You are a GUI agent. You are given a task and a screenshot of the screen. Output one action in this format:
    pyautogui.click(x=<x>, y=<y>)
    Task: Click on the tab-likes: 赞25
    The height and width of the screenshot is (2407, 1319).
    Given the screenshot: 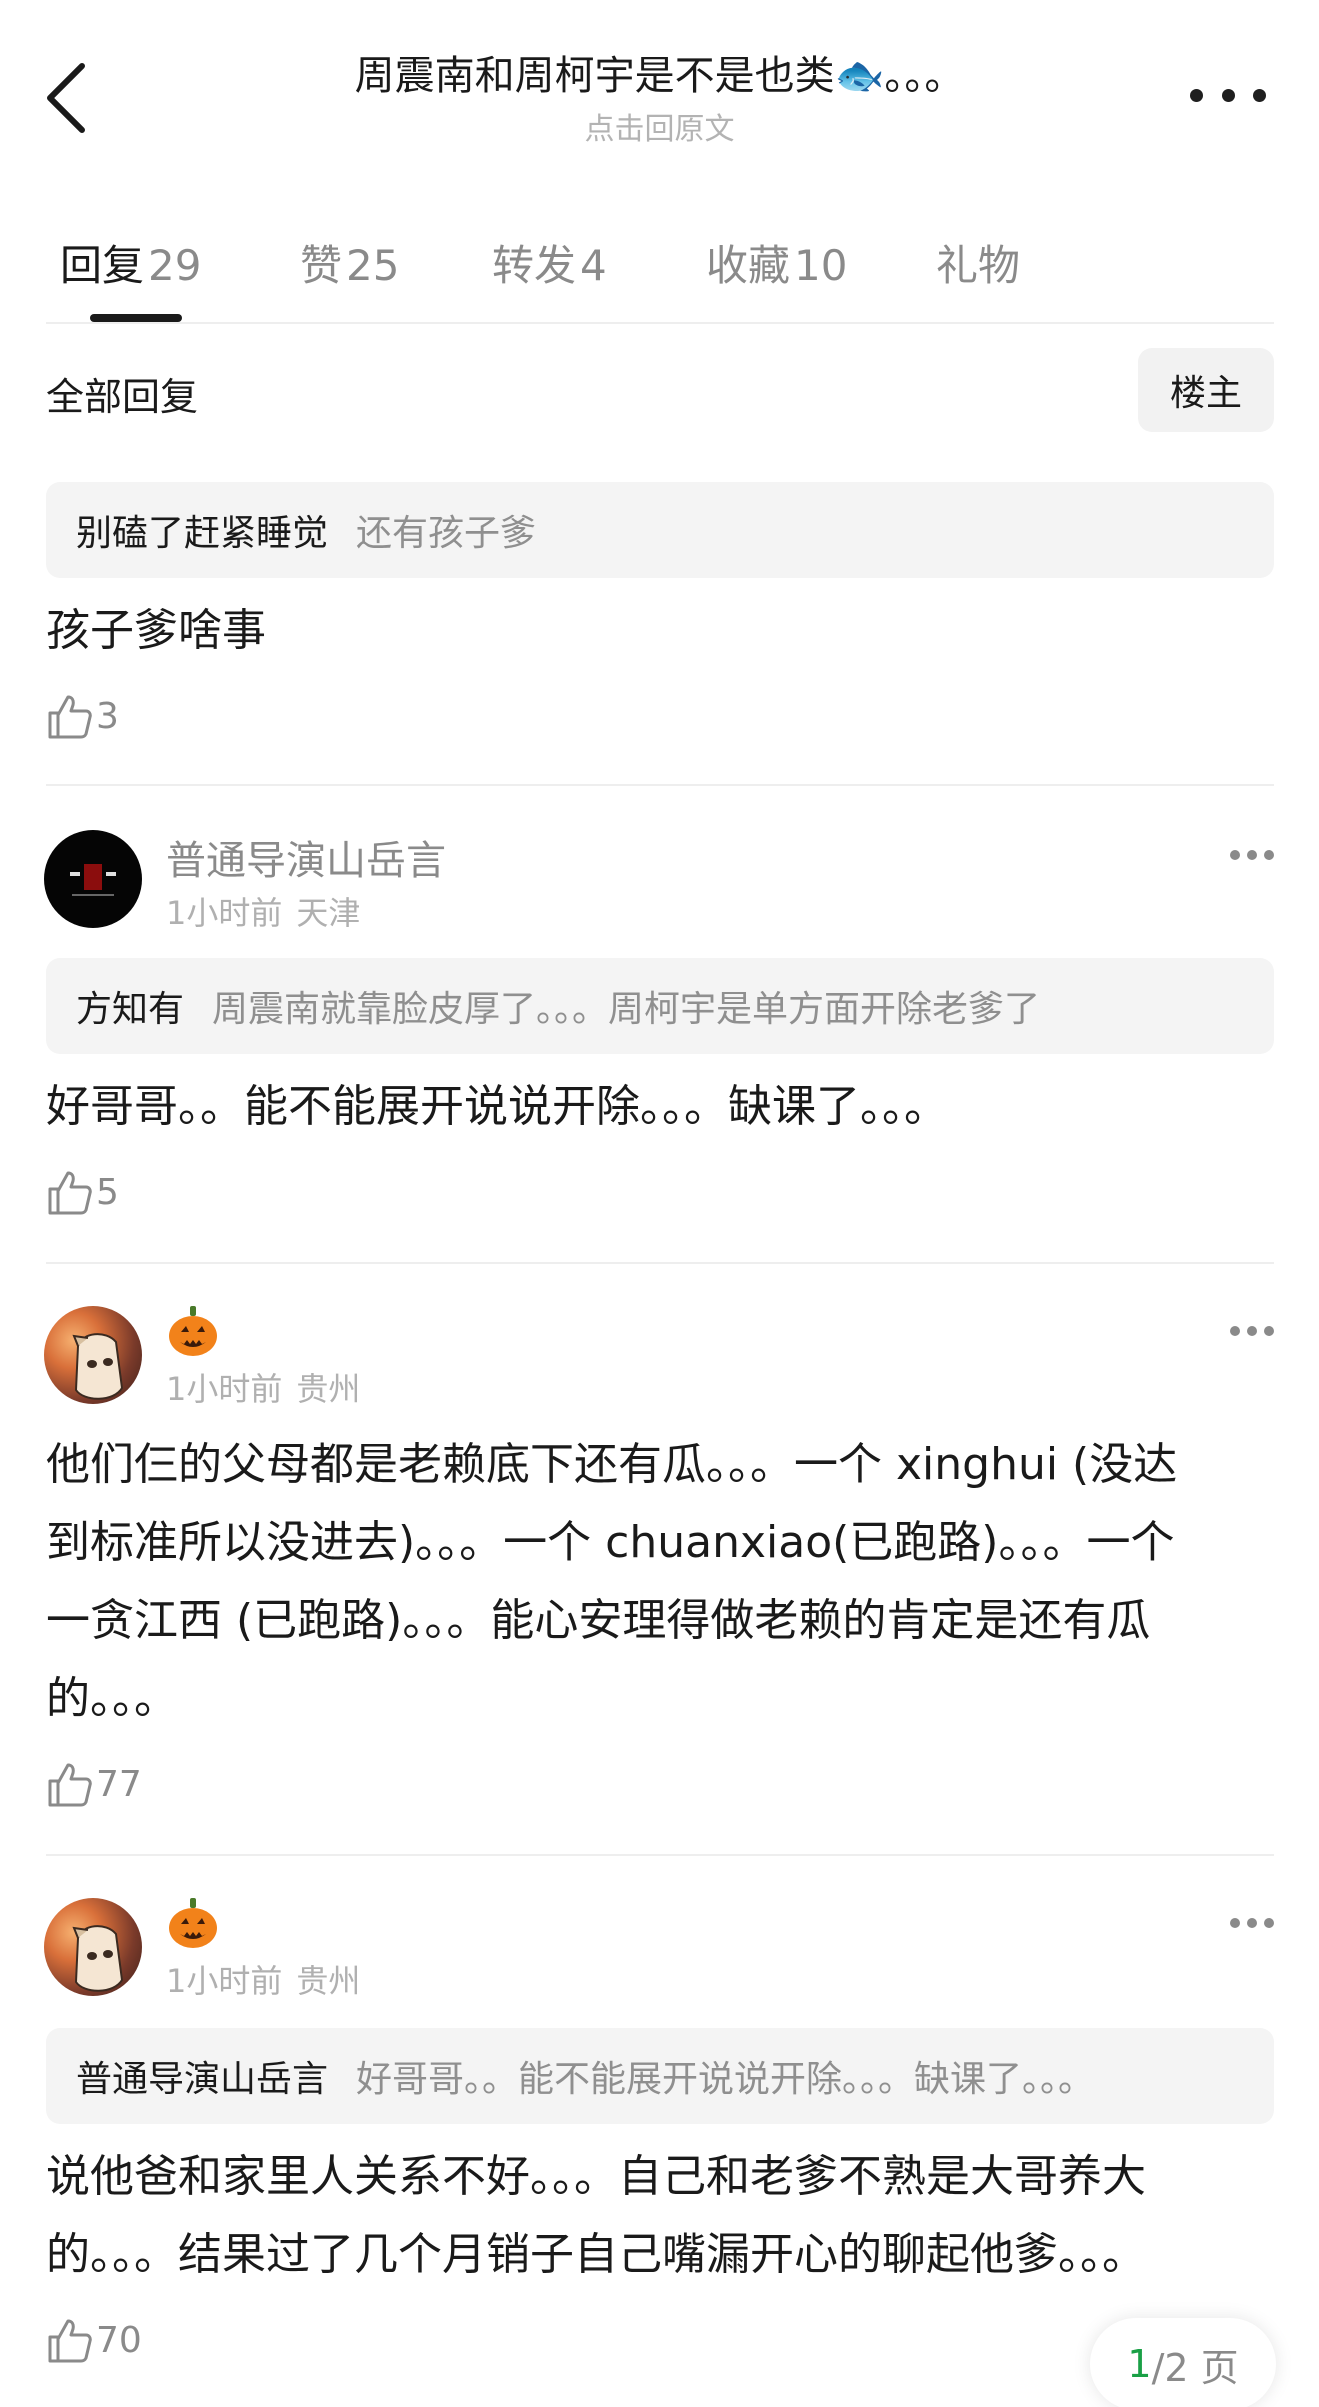 What is the action you would take?
    pyautogui.click(x=349, y=262)
    